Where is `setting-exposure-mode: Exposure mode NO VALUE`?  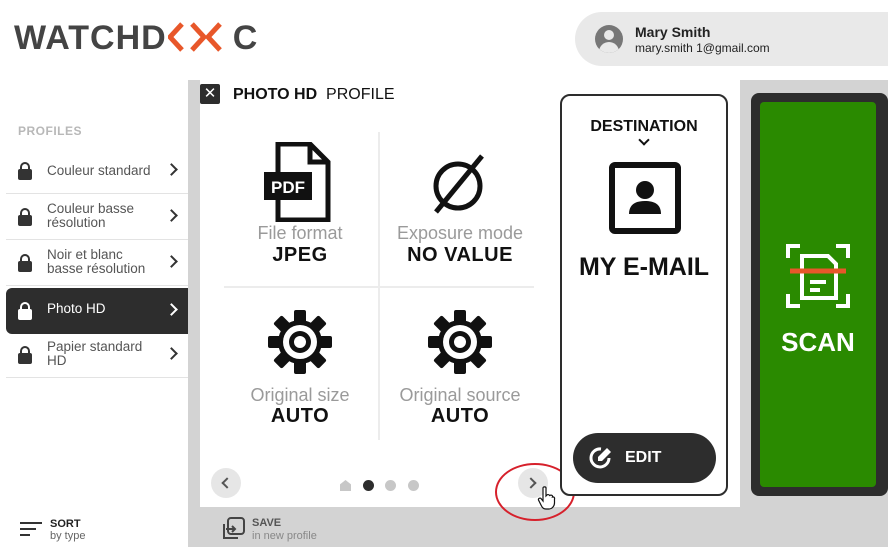 setting-exposure-mode: Exposure mode NO VALUE is located at coordinates (460, 205).